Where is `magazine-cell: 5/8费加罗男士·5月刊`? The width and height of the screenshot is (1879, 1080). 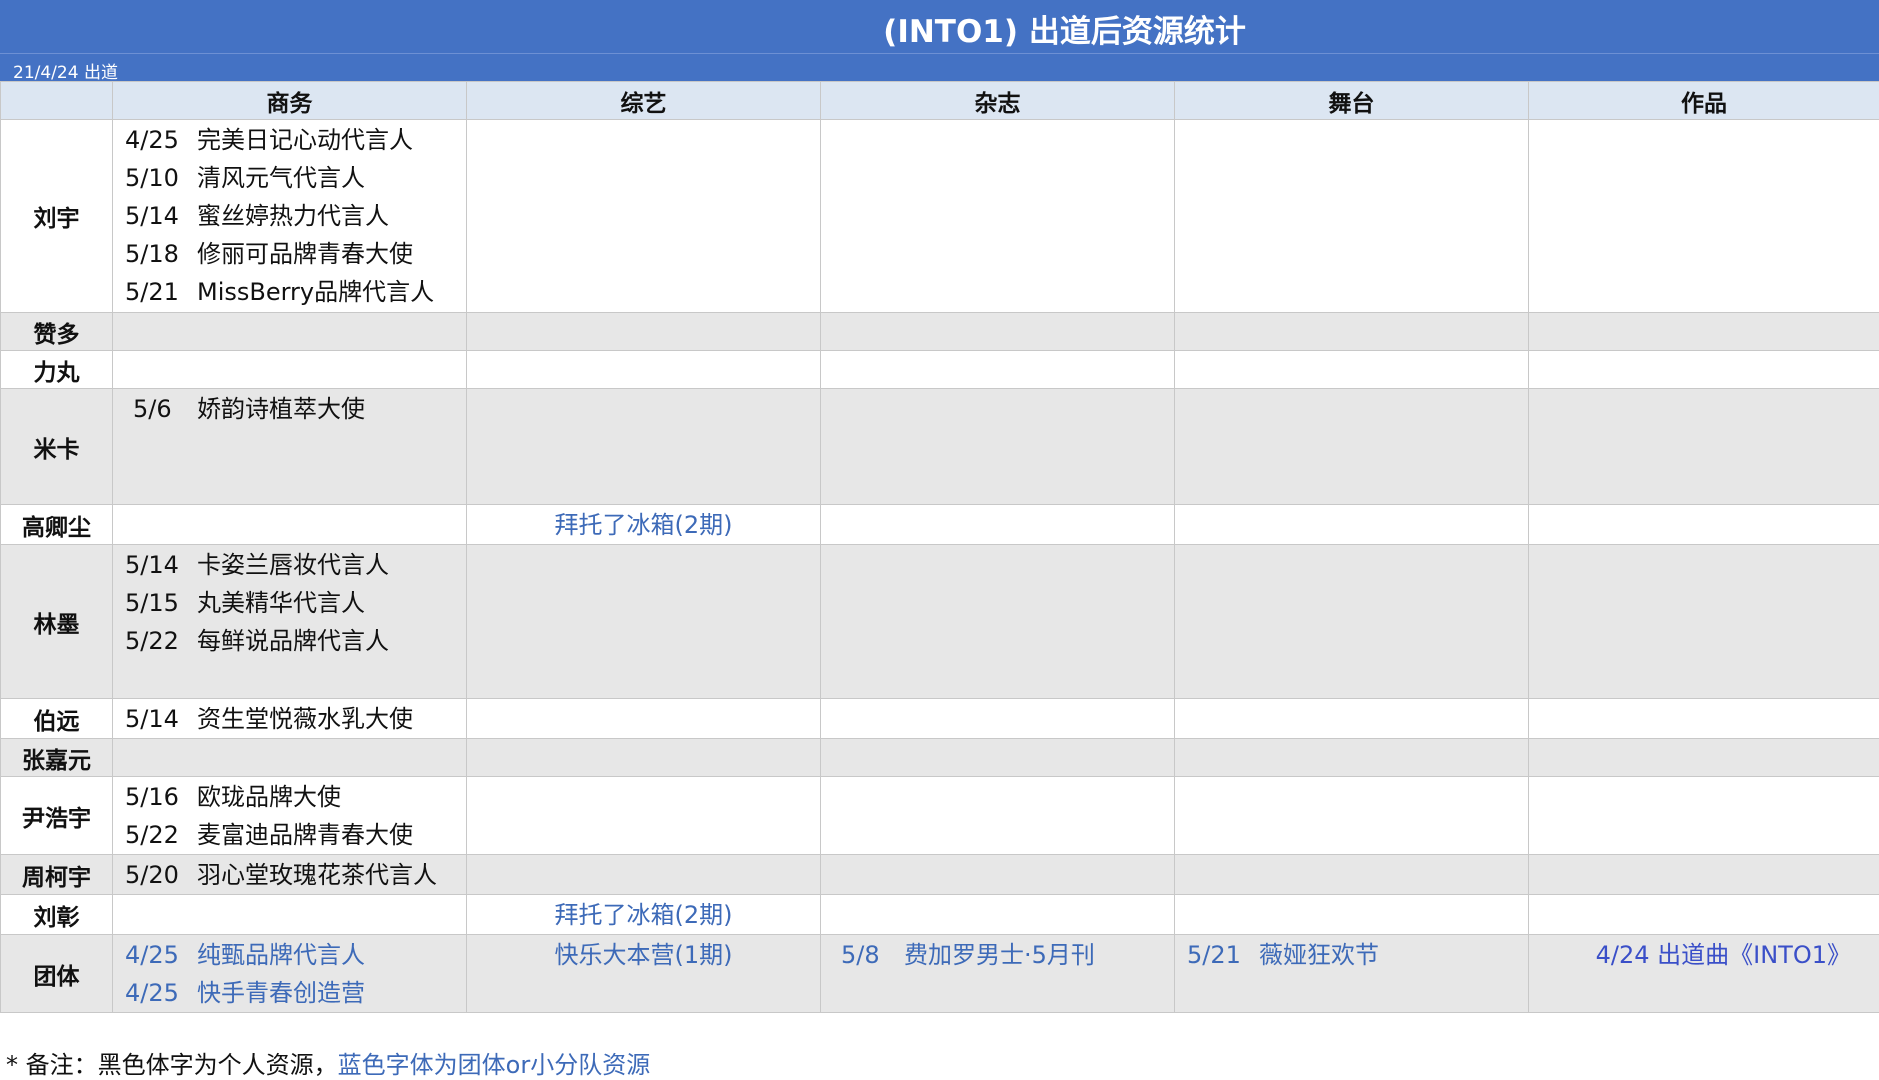
magazine-cell: 5/8费加罗男士·5月刊 is located at coordinates (998, 974).